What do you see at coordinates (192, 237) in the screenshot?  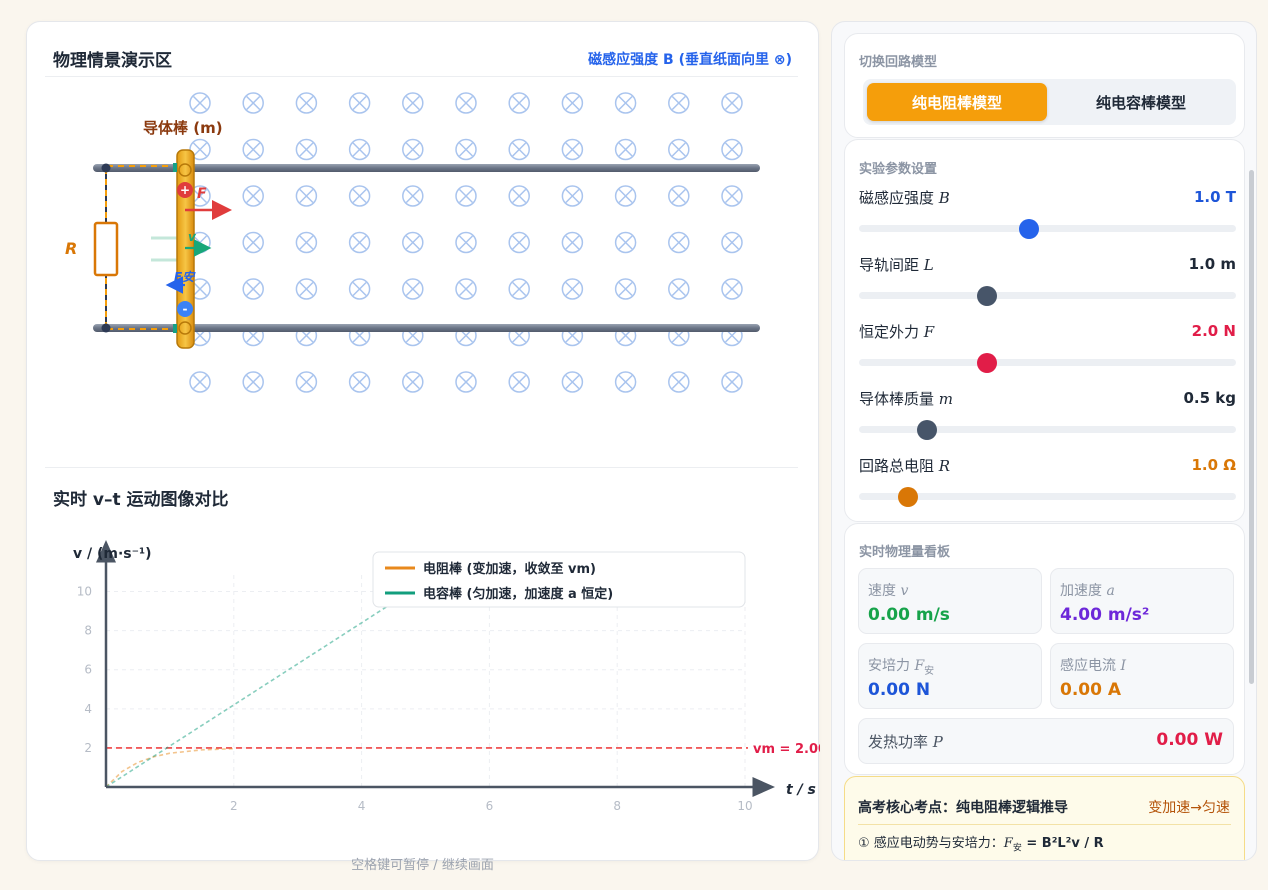 I see `velocity-label: v` at bounding box center [192, 237].